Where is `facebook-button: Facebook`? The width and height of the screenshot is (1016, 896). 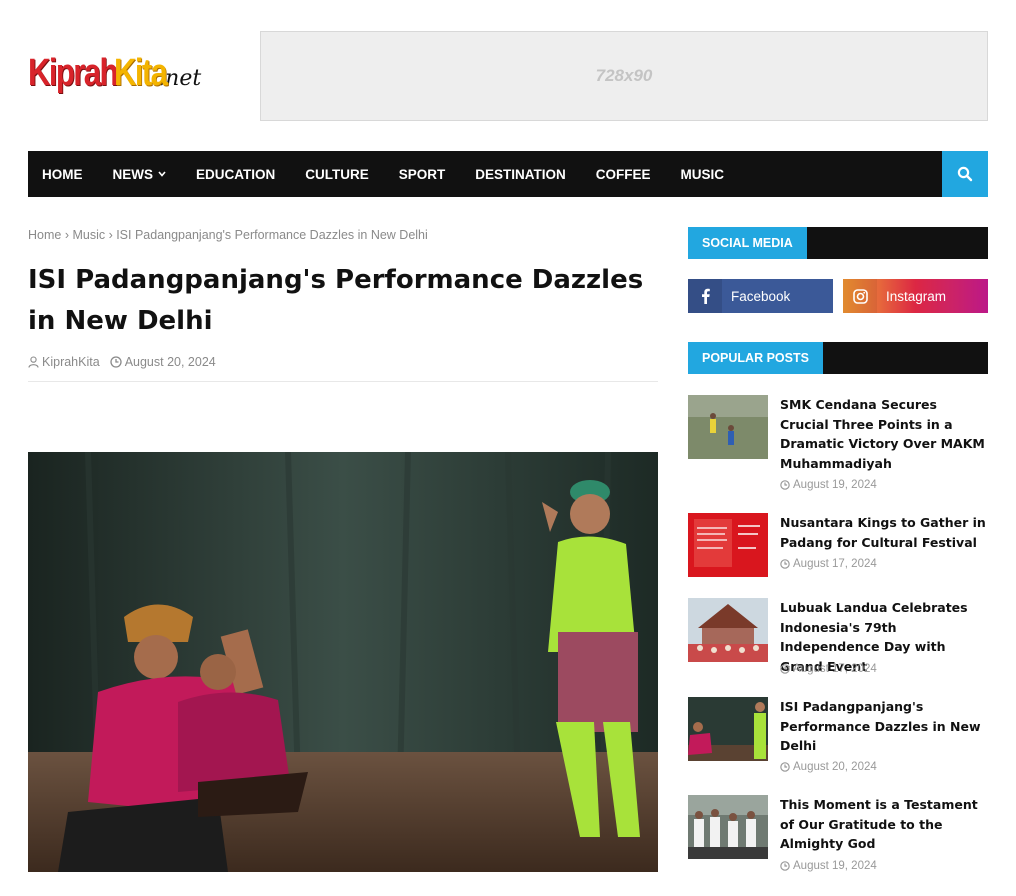 facebook-button: Facebook is located at coordinates (760, 296).